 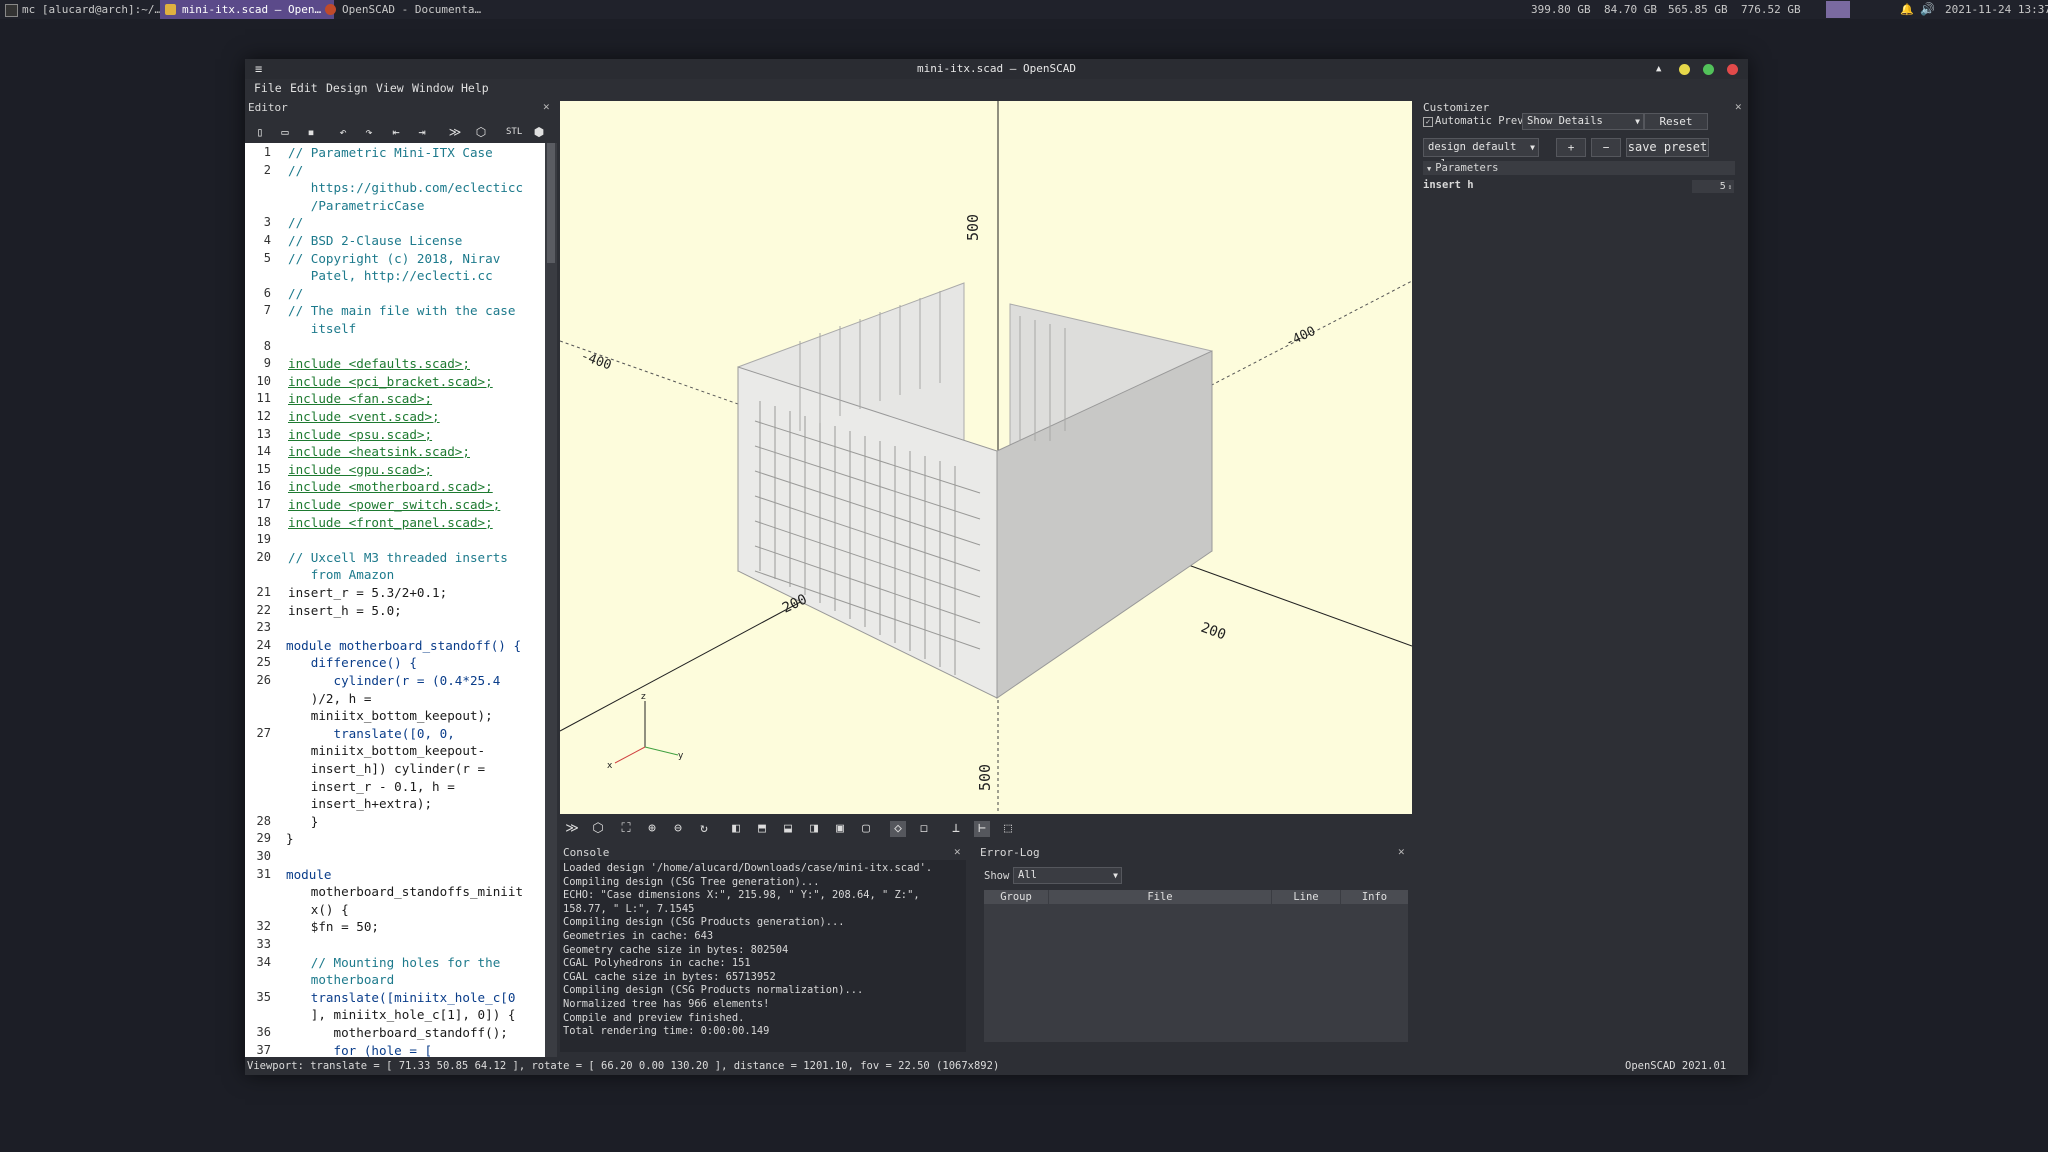 I want to click on minimize-button, so click(x=1684, y=69).